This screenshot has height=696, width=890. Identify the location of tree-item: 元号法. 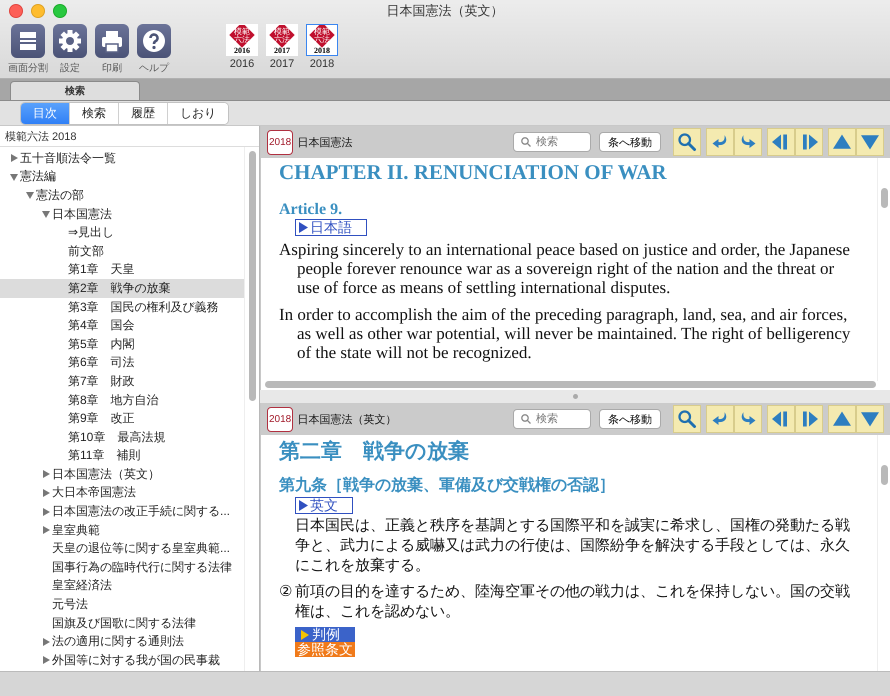
(122, 604).